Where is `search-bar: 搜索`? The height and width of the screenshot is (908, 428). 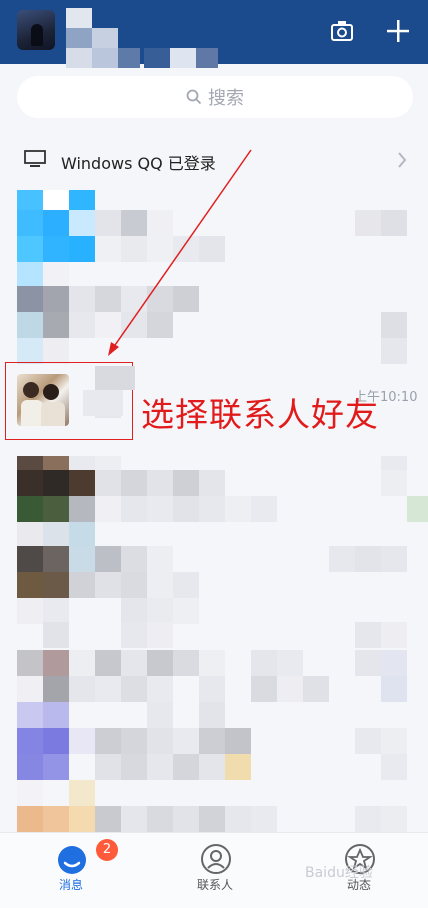 search-bar: 搜索 is located at coordinates (215, 97).